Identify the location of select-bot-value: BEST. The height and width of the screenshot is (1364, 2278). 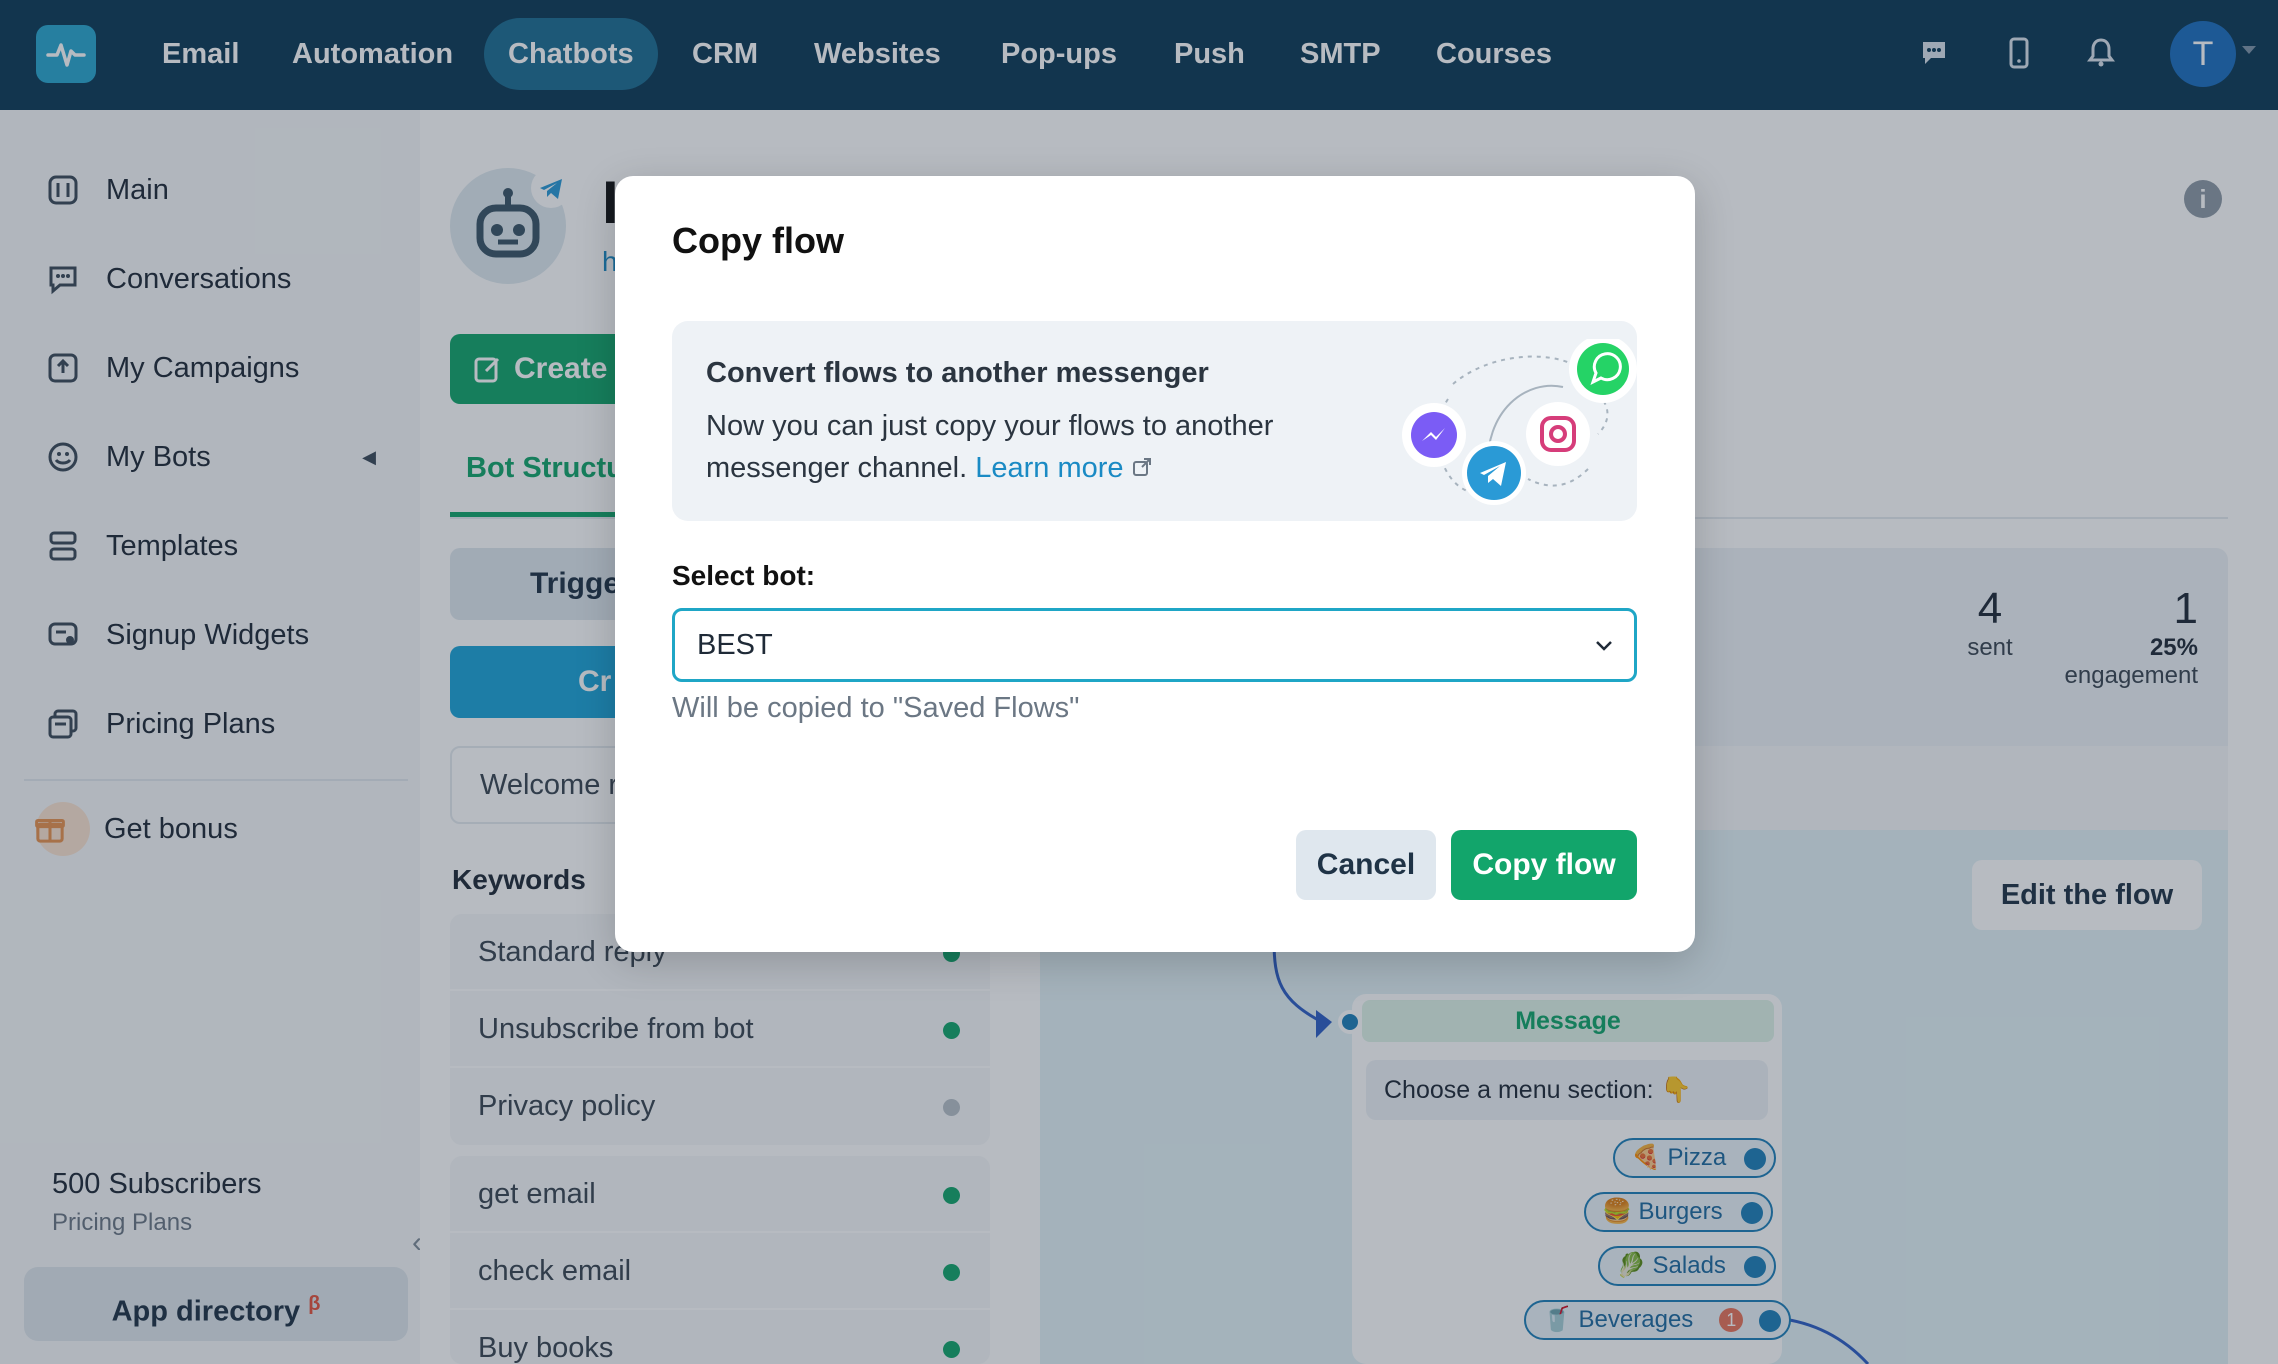
(735, 645).